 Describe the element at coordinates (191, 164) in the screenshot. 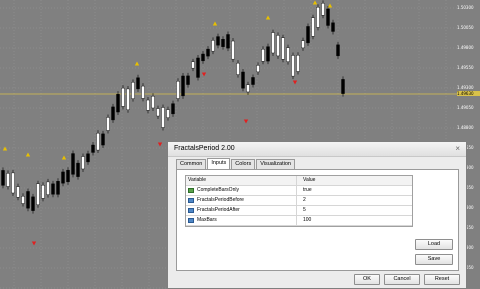

I see `tab-common: Common` at that location.